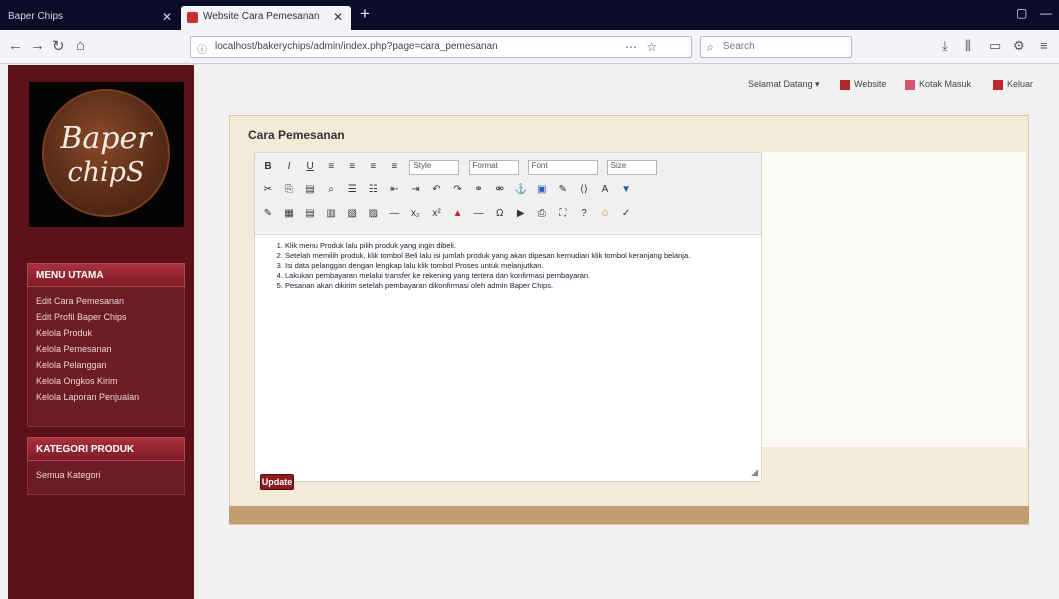 The height and width of the screenshot is (599, 1059). I want to click on flash-icon: ▲, so click(458, 215).